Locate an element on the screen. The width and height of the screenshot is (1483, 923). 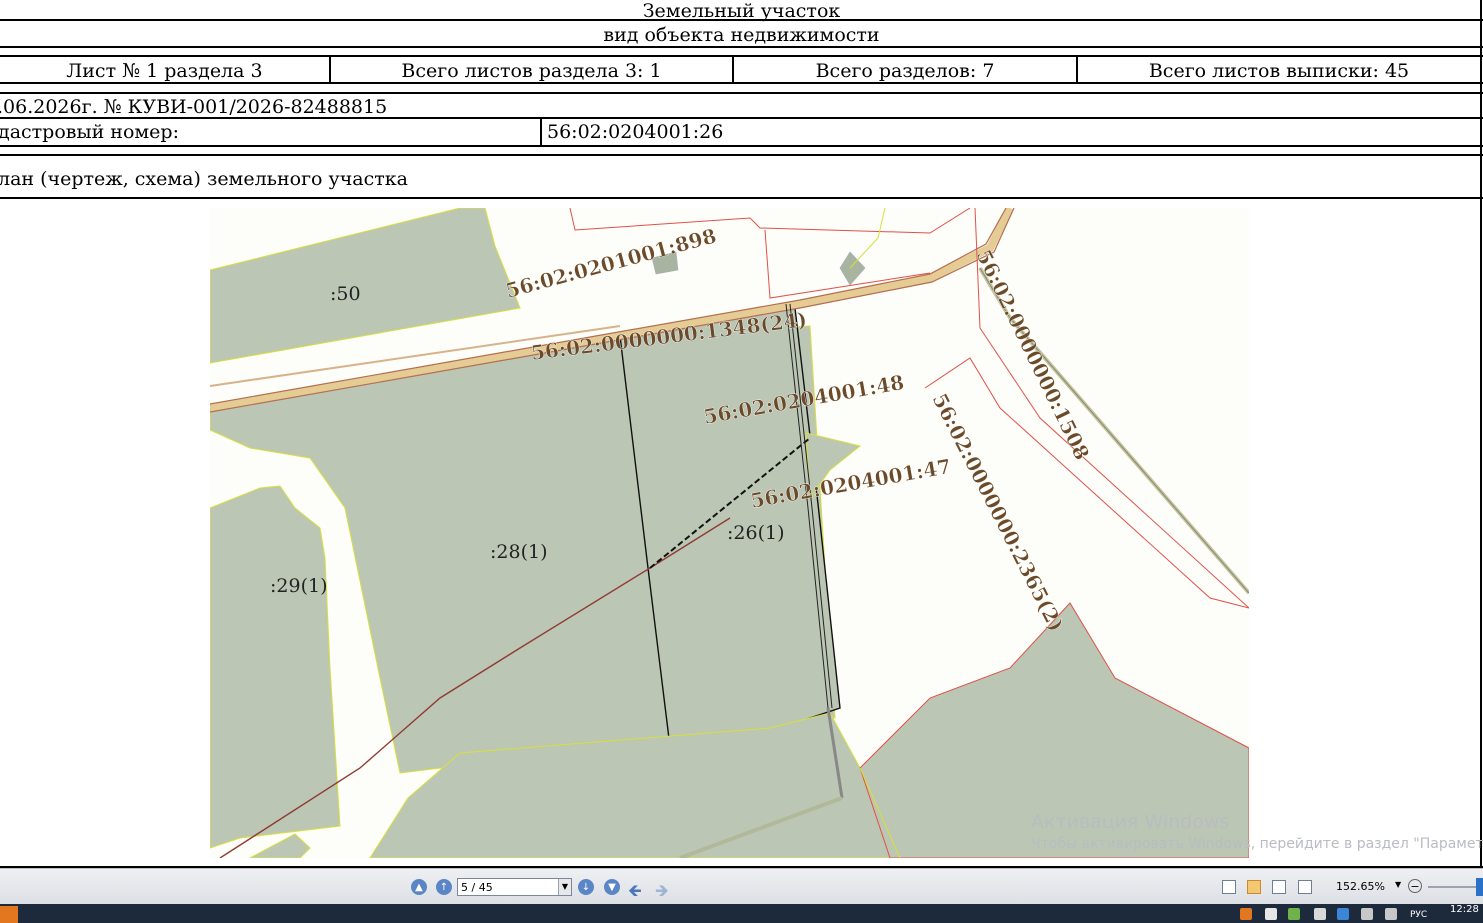
last-page-button: ▼ is located at coordinates (612, 887).